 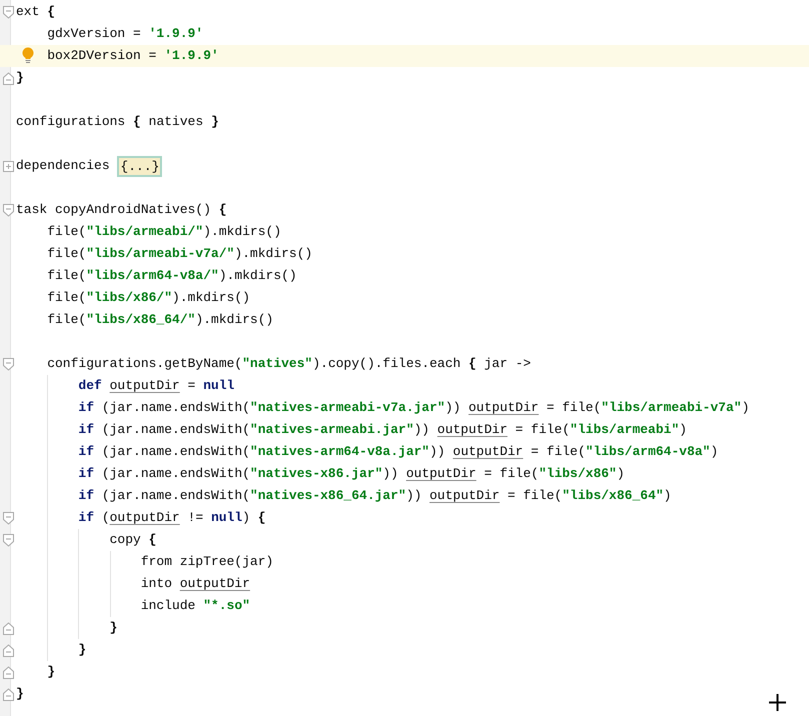 What do you see at coordinates (36, 12) in the screenshot?
I see `code-line: ext {` at bounding box center [36, 12].